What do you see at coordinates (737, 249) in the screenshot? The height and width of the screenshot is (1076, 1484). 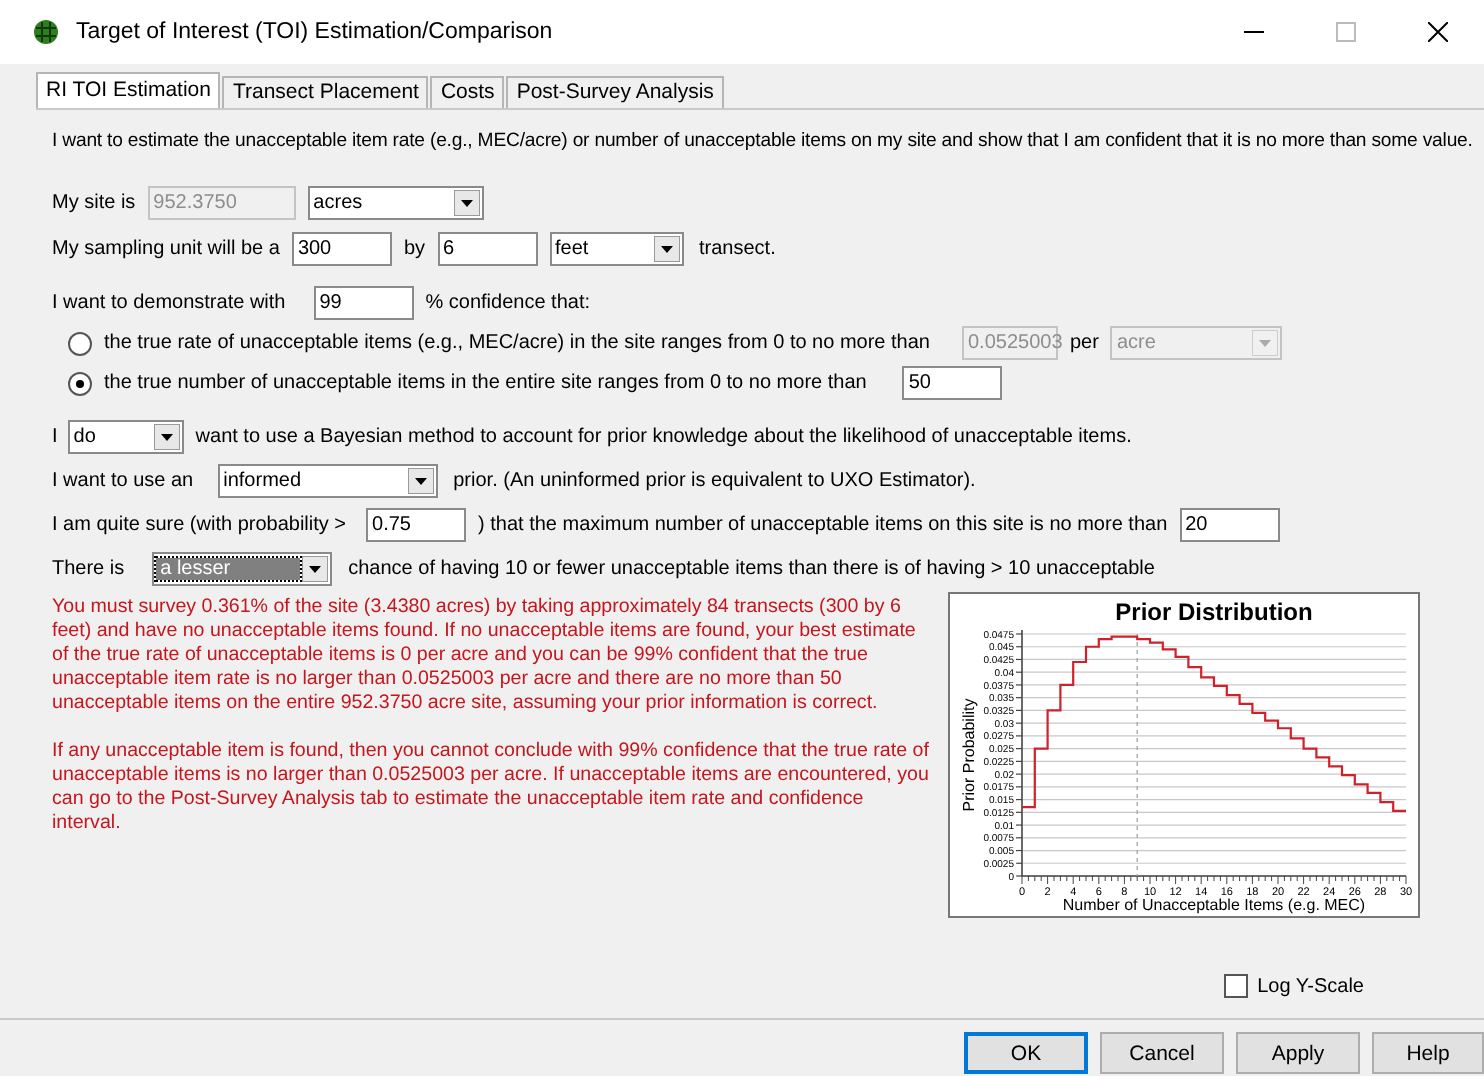 I see `transect-label: transect.` at bounding box center [737, 249].